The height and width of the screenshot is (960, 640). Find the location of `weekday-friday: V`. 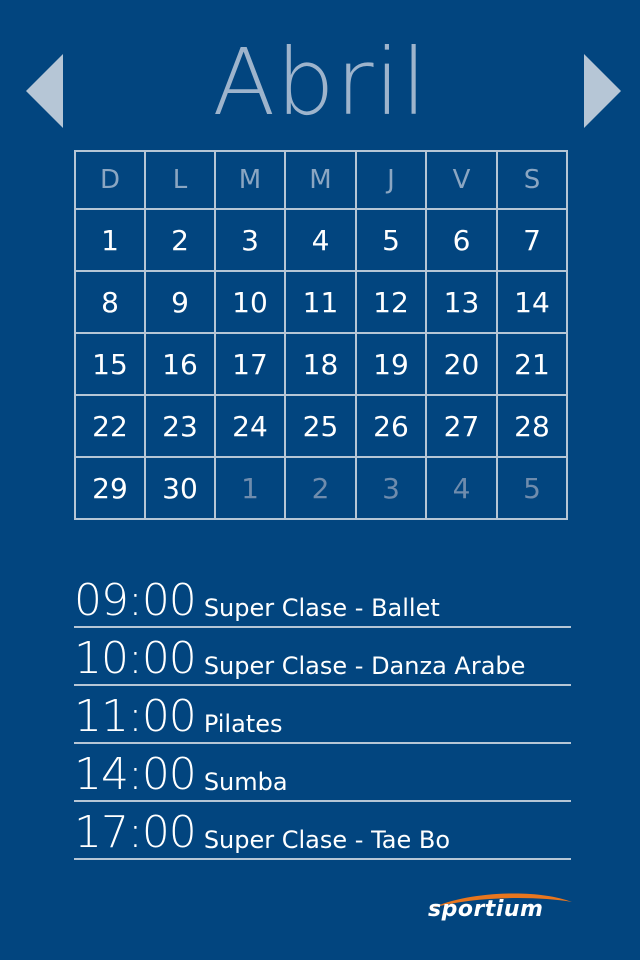

weekday-friday: V is located at coordinates (461, 180).